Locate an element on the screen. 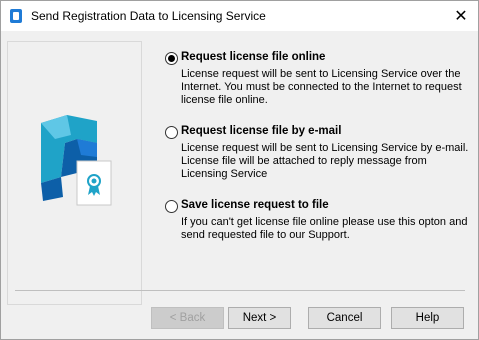  next-button: Next > is located at coordinates (259, 318).